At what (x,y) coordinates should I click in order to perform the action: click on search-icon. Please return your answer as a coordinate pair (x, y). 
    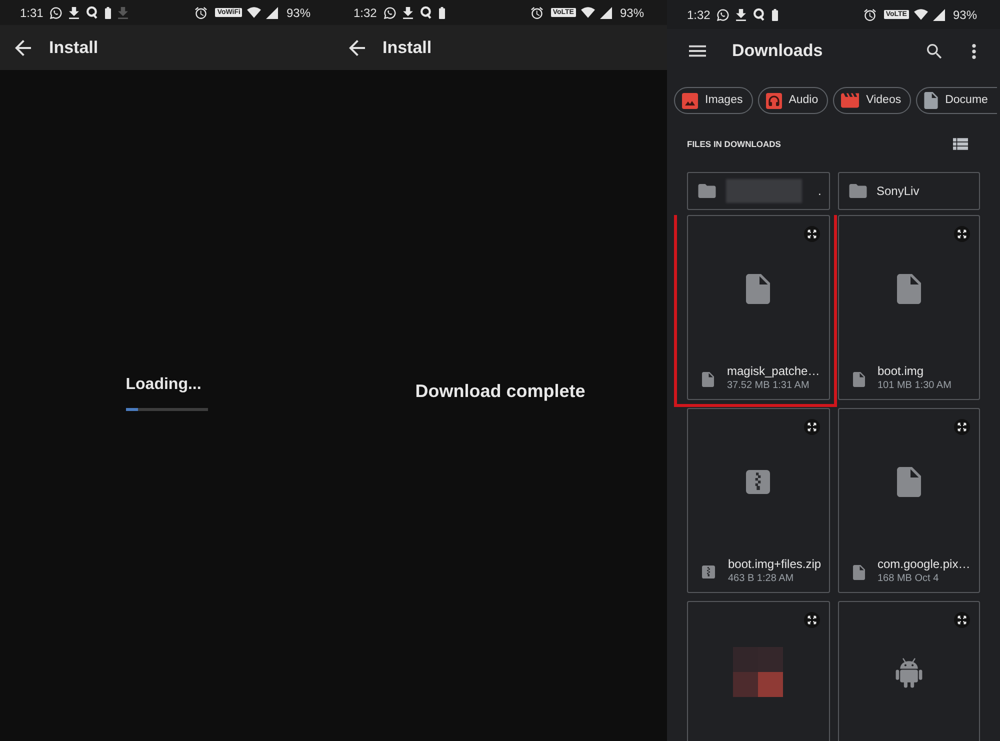
    Looking at the image, I should click on (934, 51).